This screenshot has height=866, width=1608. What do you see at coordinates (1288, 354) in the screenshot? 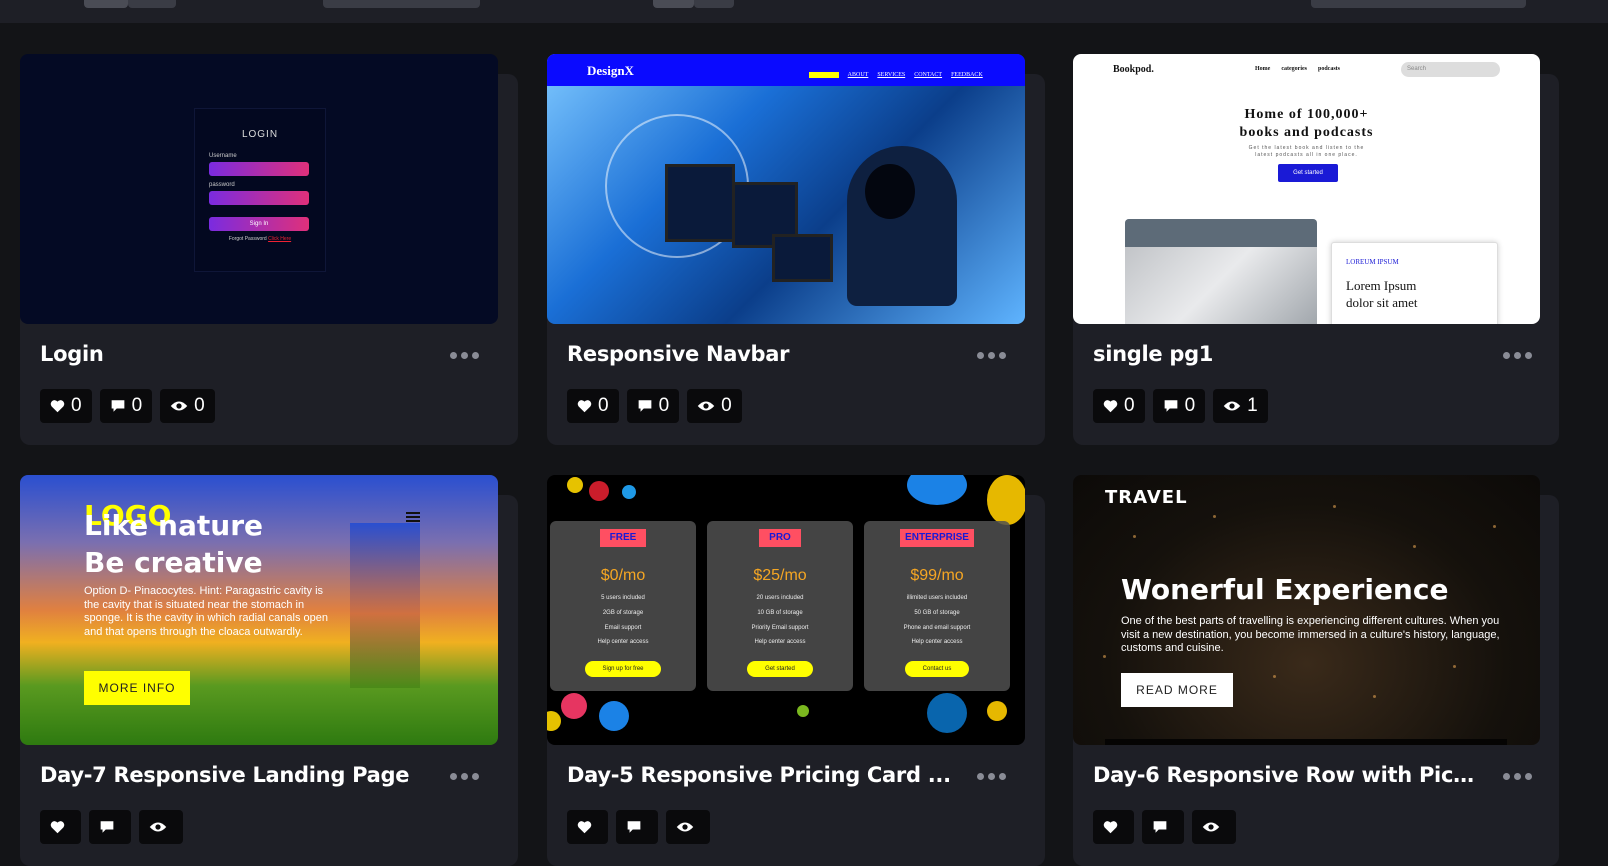
I see `card-title: single pg1` at bounding box center [1288, 354].